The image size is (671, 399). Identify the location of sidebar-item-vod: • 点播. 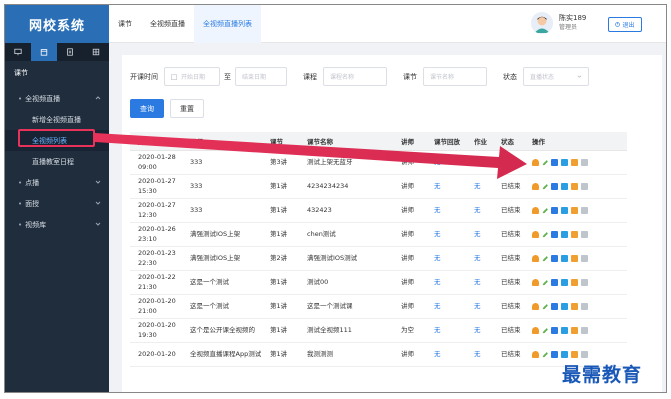
(57, 182).